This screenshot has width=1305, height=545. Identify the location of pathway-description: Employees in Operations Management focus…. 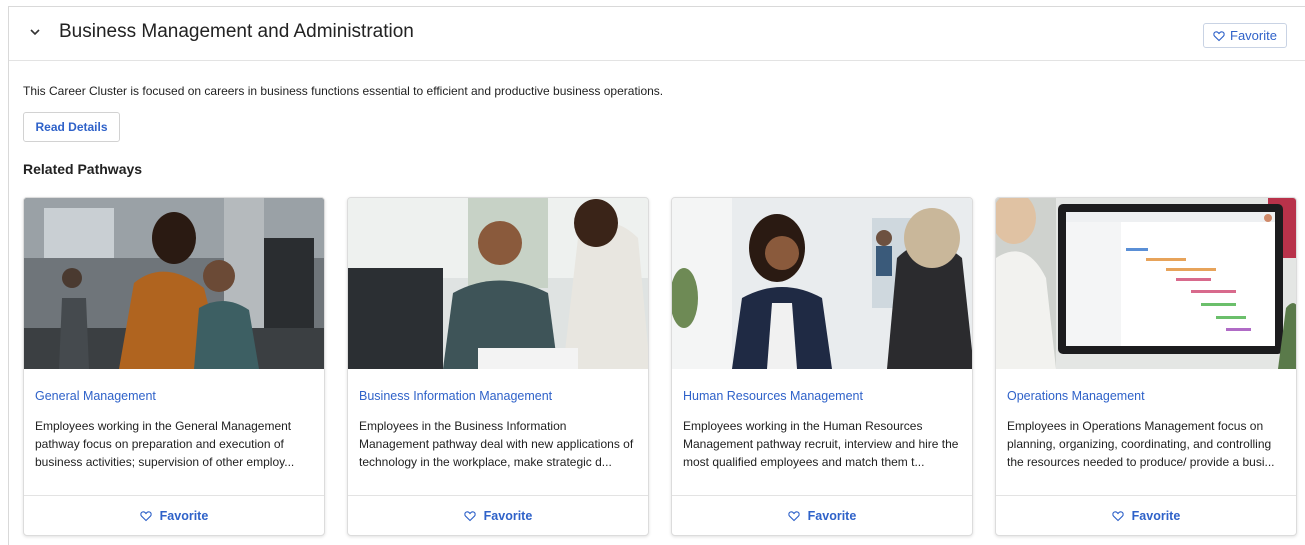
(1141, 444).